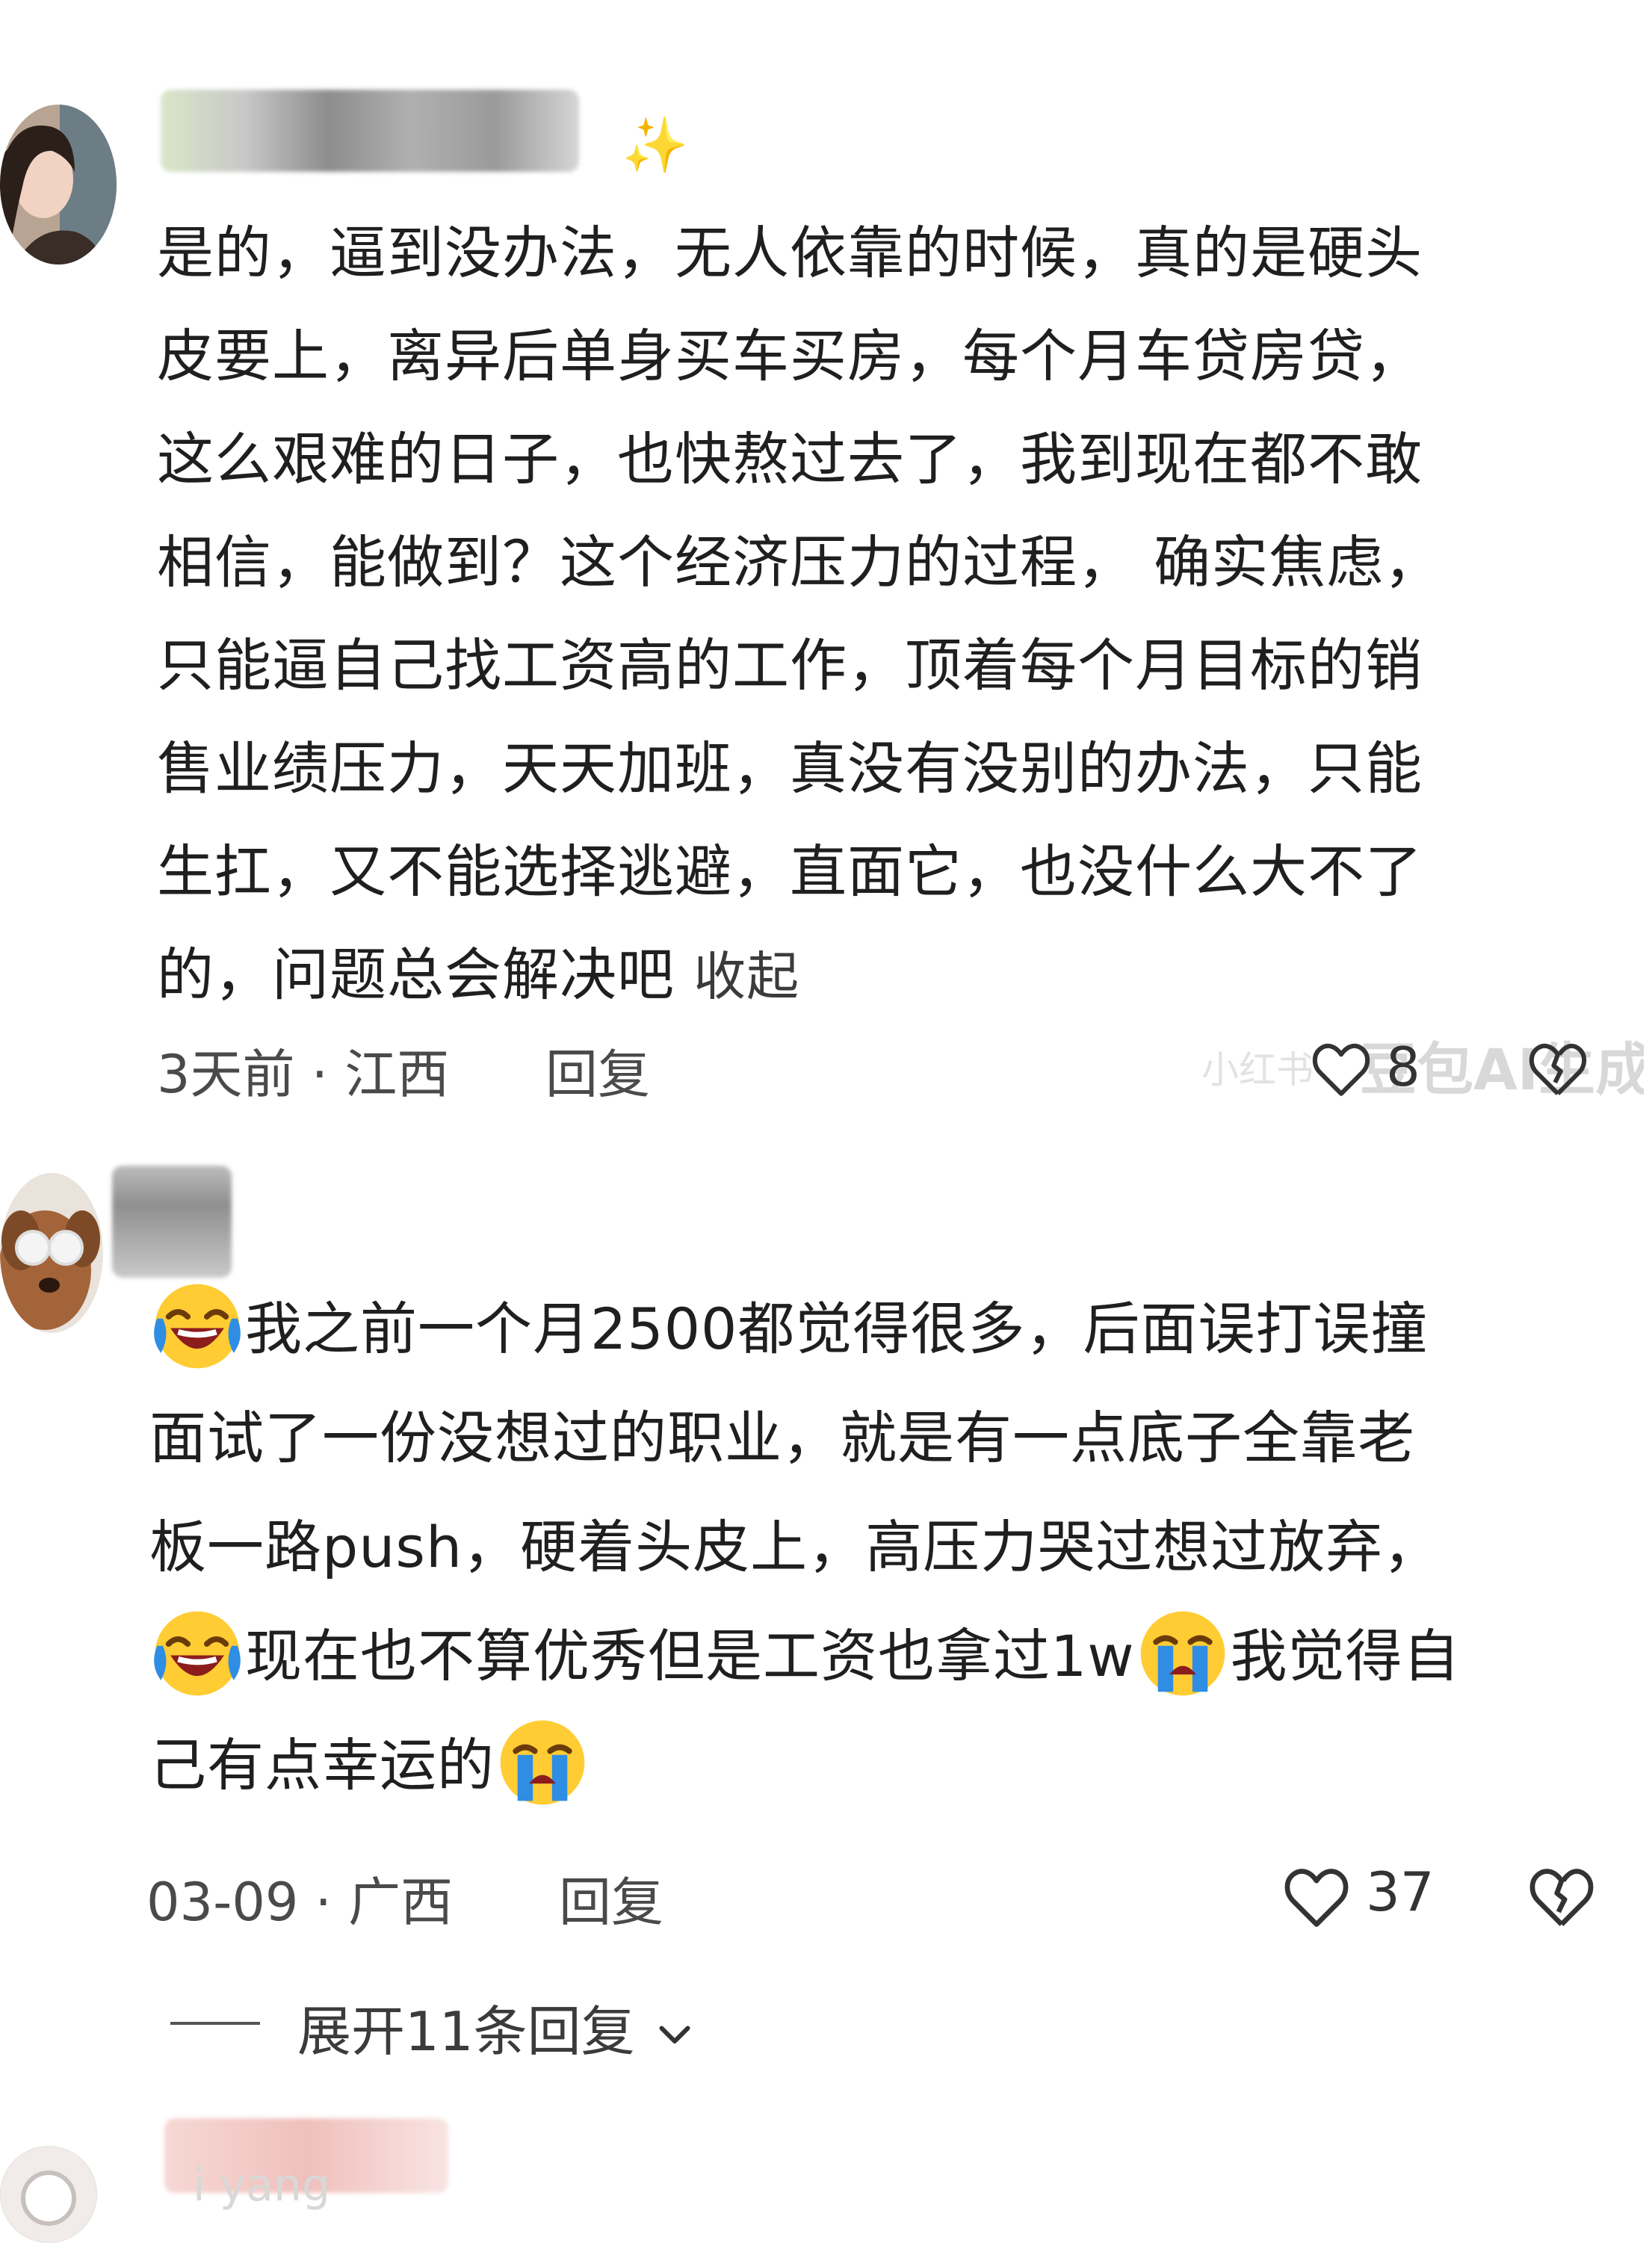 Image resolution: width=1652 pixels, height=2243 pixels. I want to click on comment-time-location: 3天前 · 江西, so click(303, 1074).